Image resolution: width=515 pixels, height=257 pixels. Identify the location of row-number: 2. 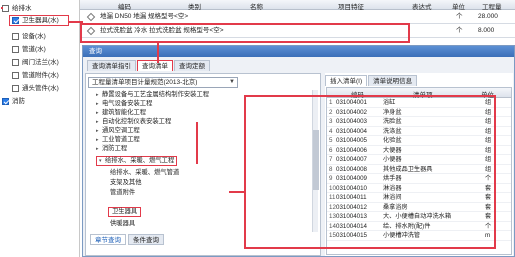
(331, 112).